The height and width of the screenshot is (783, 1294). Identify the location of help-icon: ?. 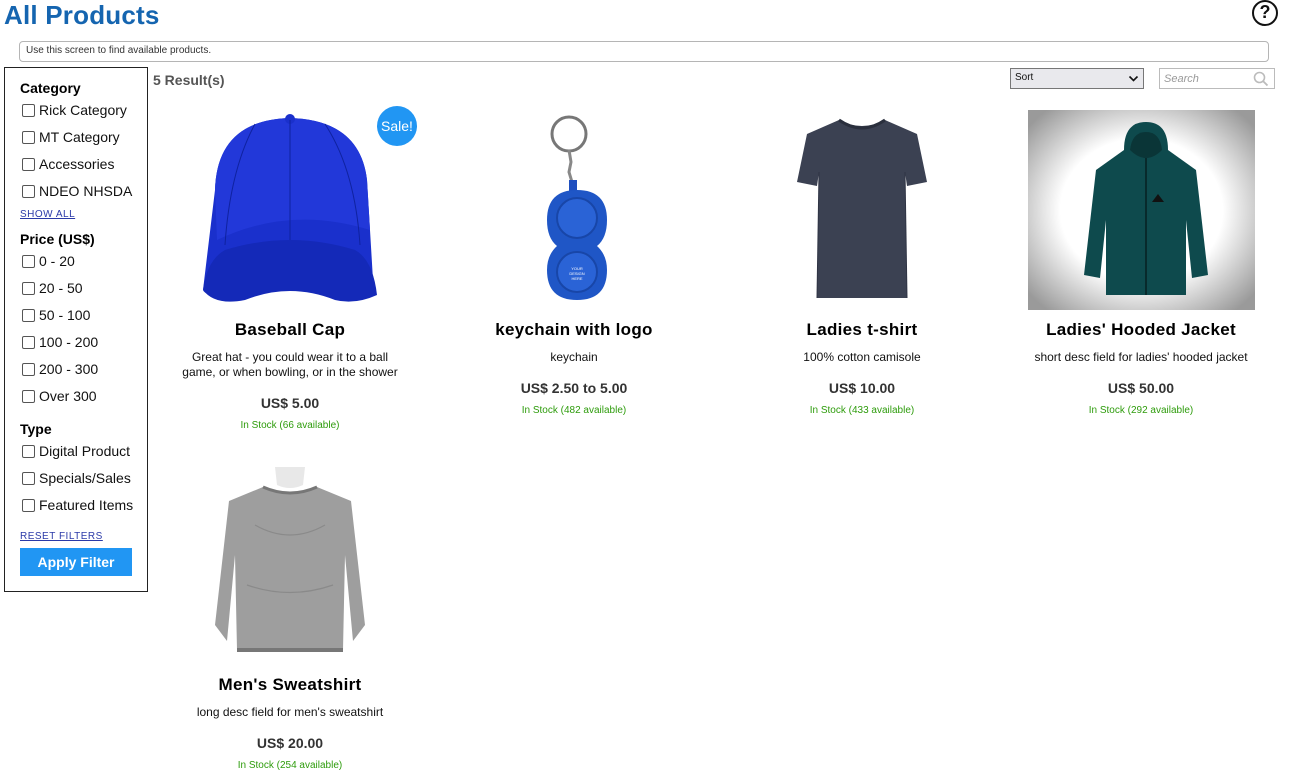
(1265, 13).